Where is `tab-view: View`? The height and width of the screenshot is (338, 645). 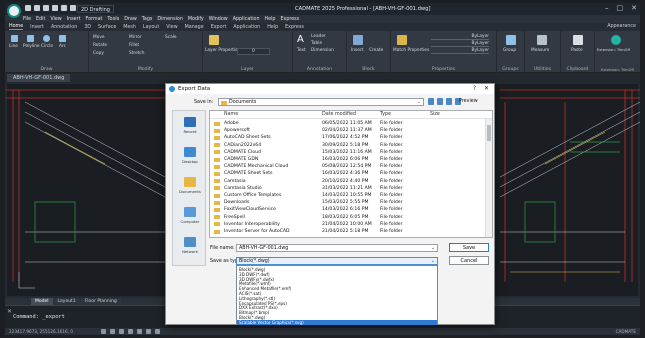
tab-view: View is located at coordinates (171, 27).